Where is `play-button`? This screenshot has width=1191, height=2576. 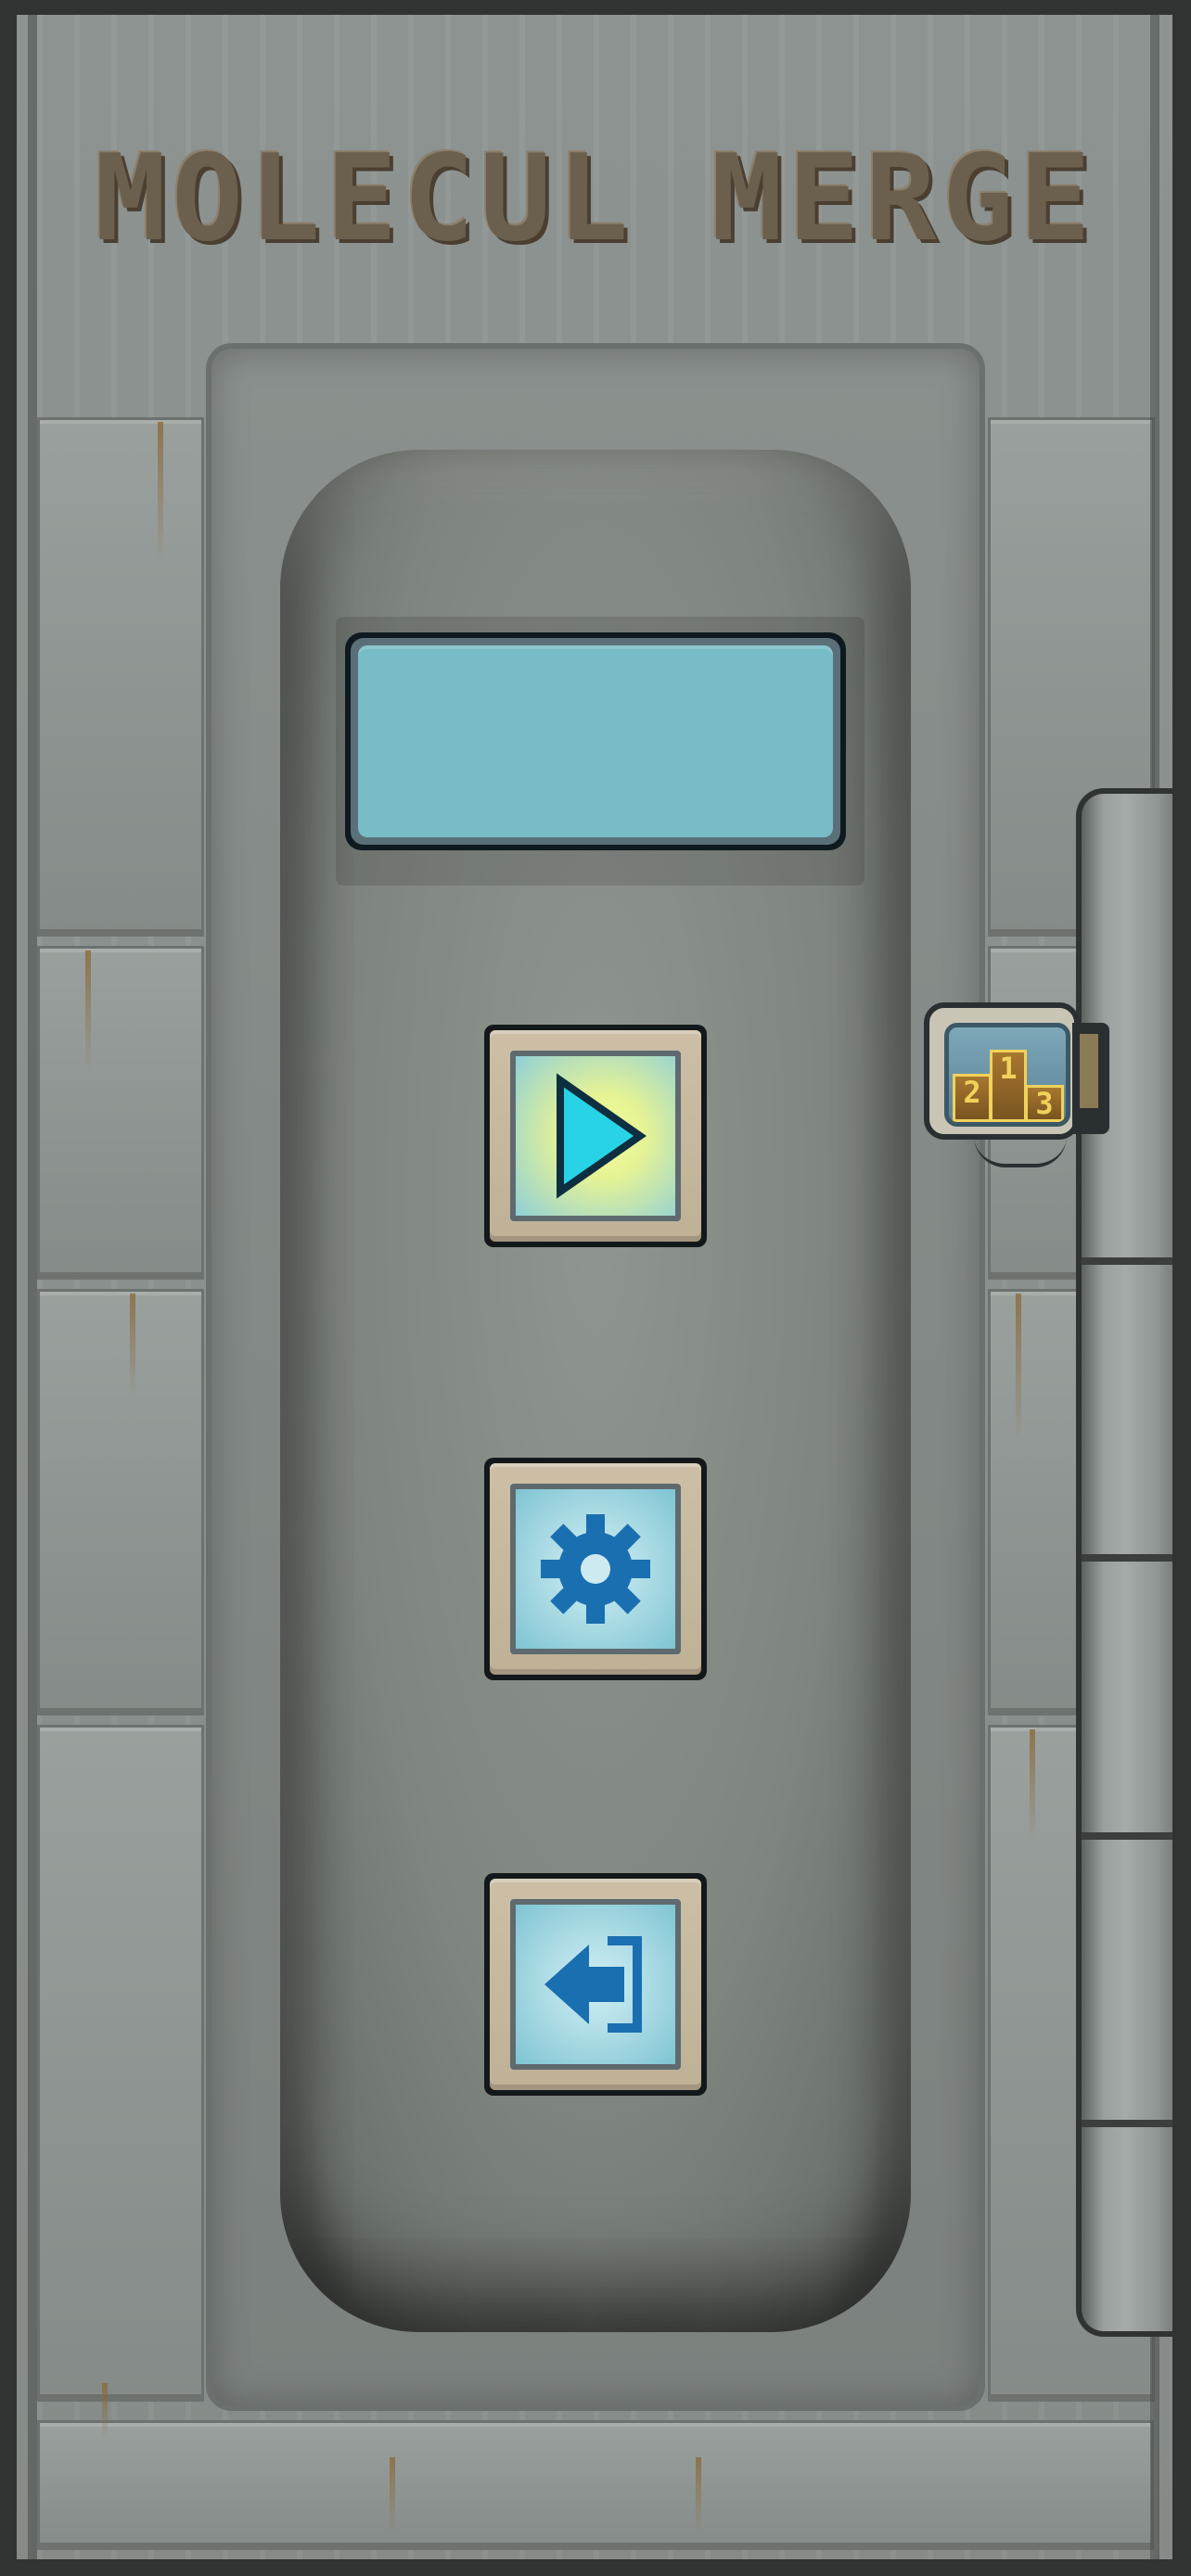 play-button is located at coordinates (595, 1136).